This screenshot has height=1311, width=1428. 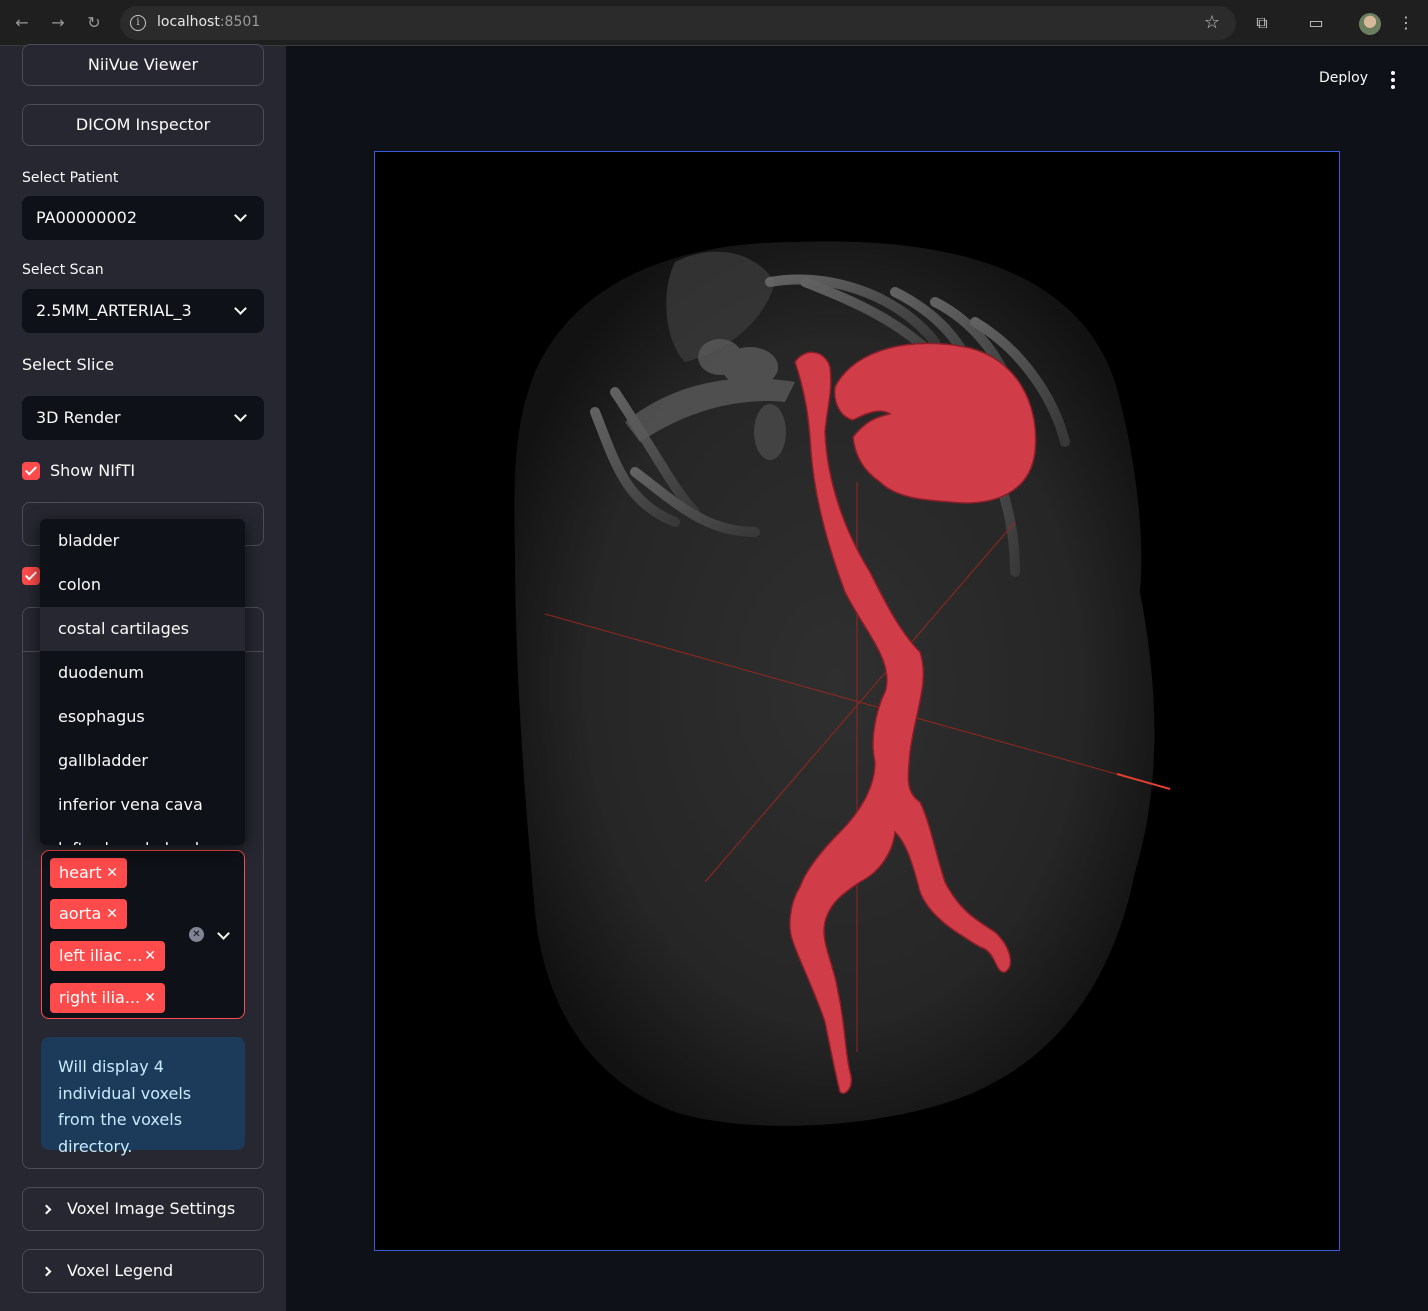 What do you see at coordinates (1406, 23) in the screenshot?
I see `browser-menu-icon: ⋮` at bounding box center [1406, 23].